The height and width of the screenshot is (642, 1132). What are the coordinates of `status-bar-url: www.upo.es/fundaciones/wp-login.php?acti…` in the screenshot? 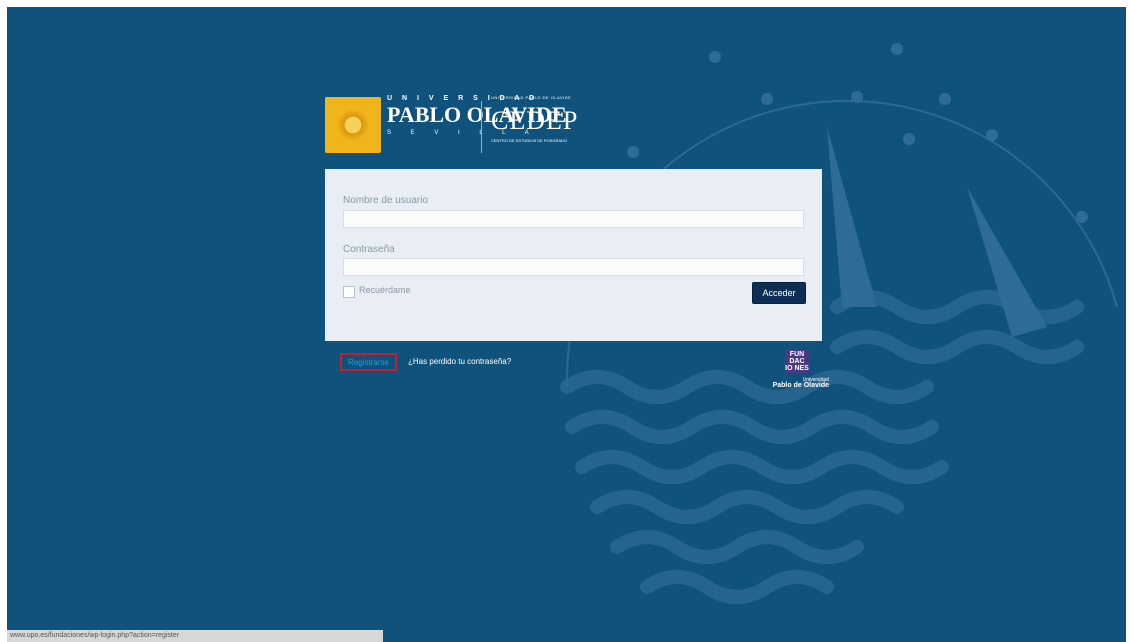 It's located at (195, 636).